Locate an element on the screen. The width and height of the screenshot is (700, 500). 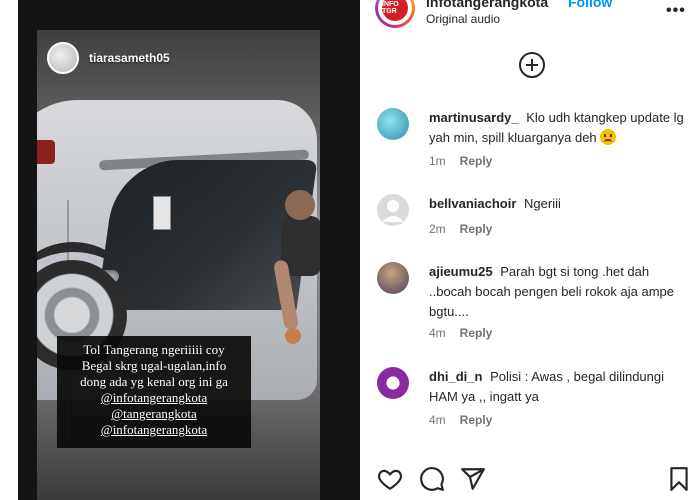
header-avatar: INFO TGR is located at coordinates (395, 14).